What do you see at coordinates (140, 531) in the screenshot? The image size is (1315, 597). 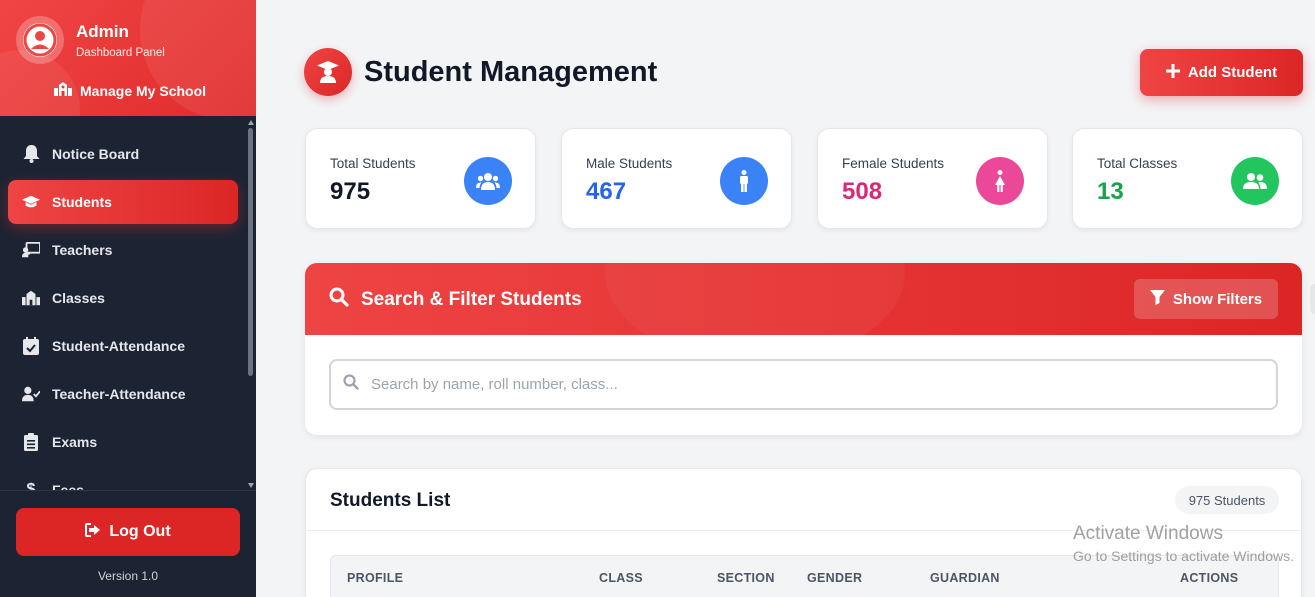 I see `logout-label: Log Out` at bounding box center [140, 531].